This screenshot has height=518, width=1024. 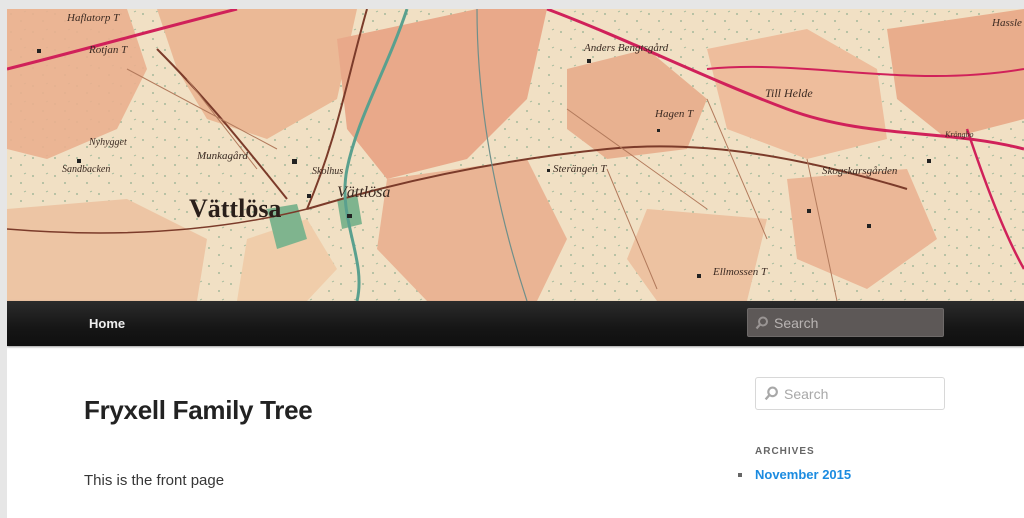 I want to click on sidebar-search-box, so click(x=850, y=393).